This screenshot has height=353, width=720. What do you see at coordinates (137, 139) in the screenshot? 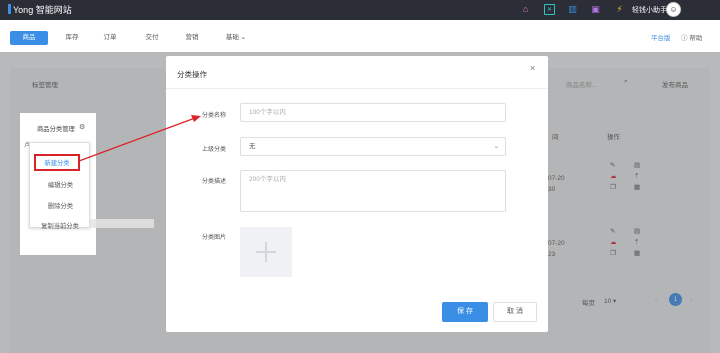
I see `arrow-line` at bounding box center [137, 139].